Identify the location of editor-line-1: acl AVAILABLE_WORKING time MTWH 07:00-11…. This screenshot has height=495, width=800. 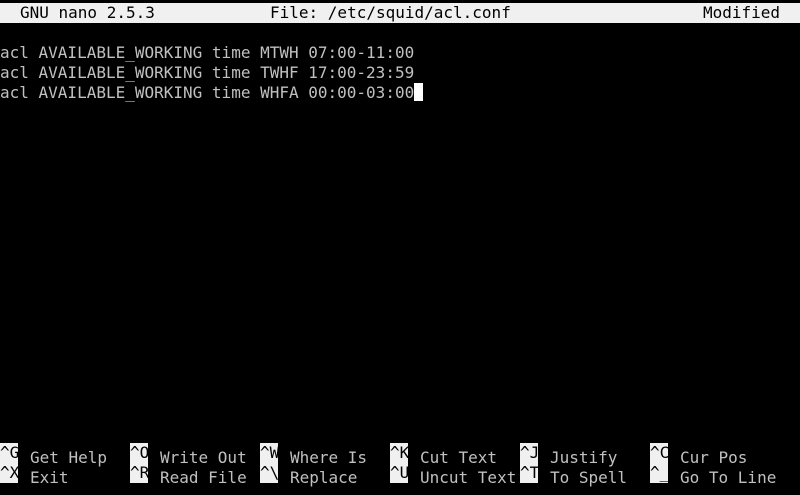
(400, 53).